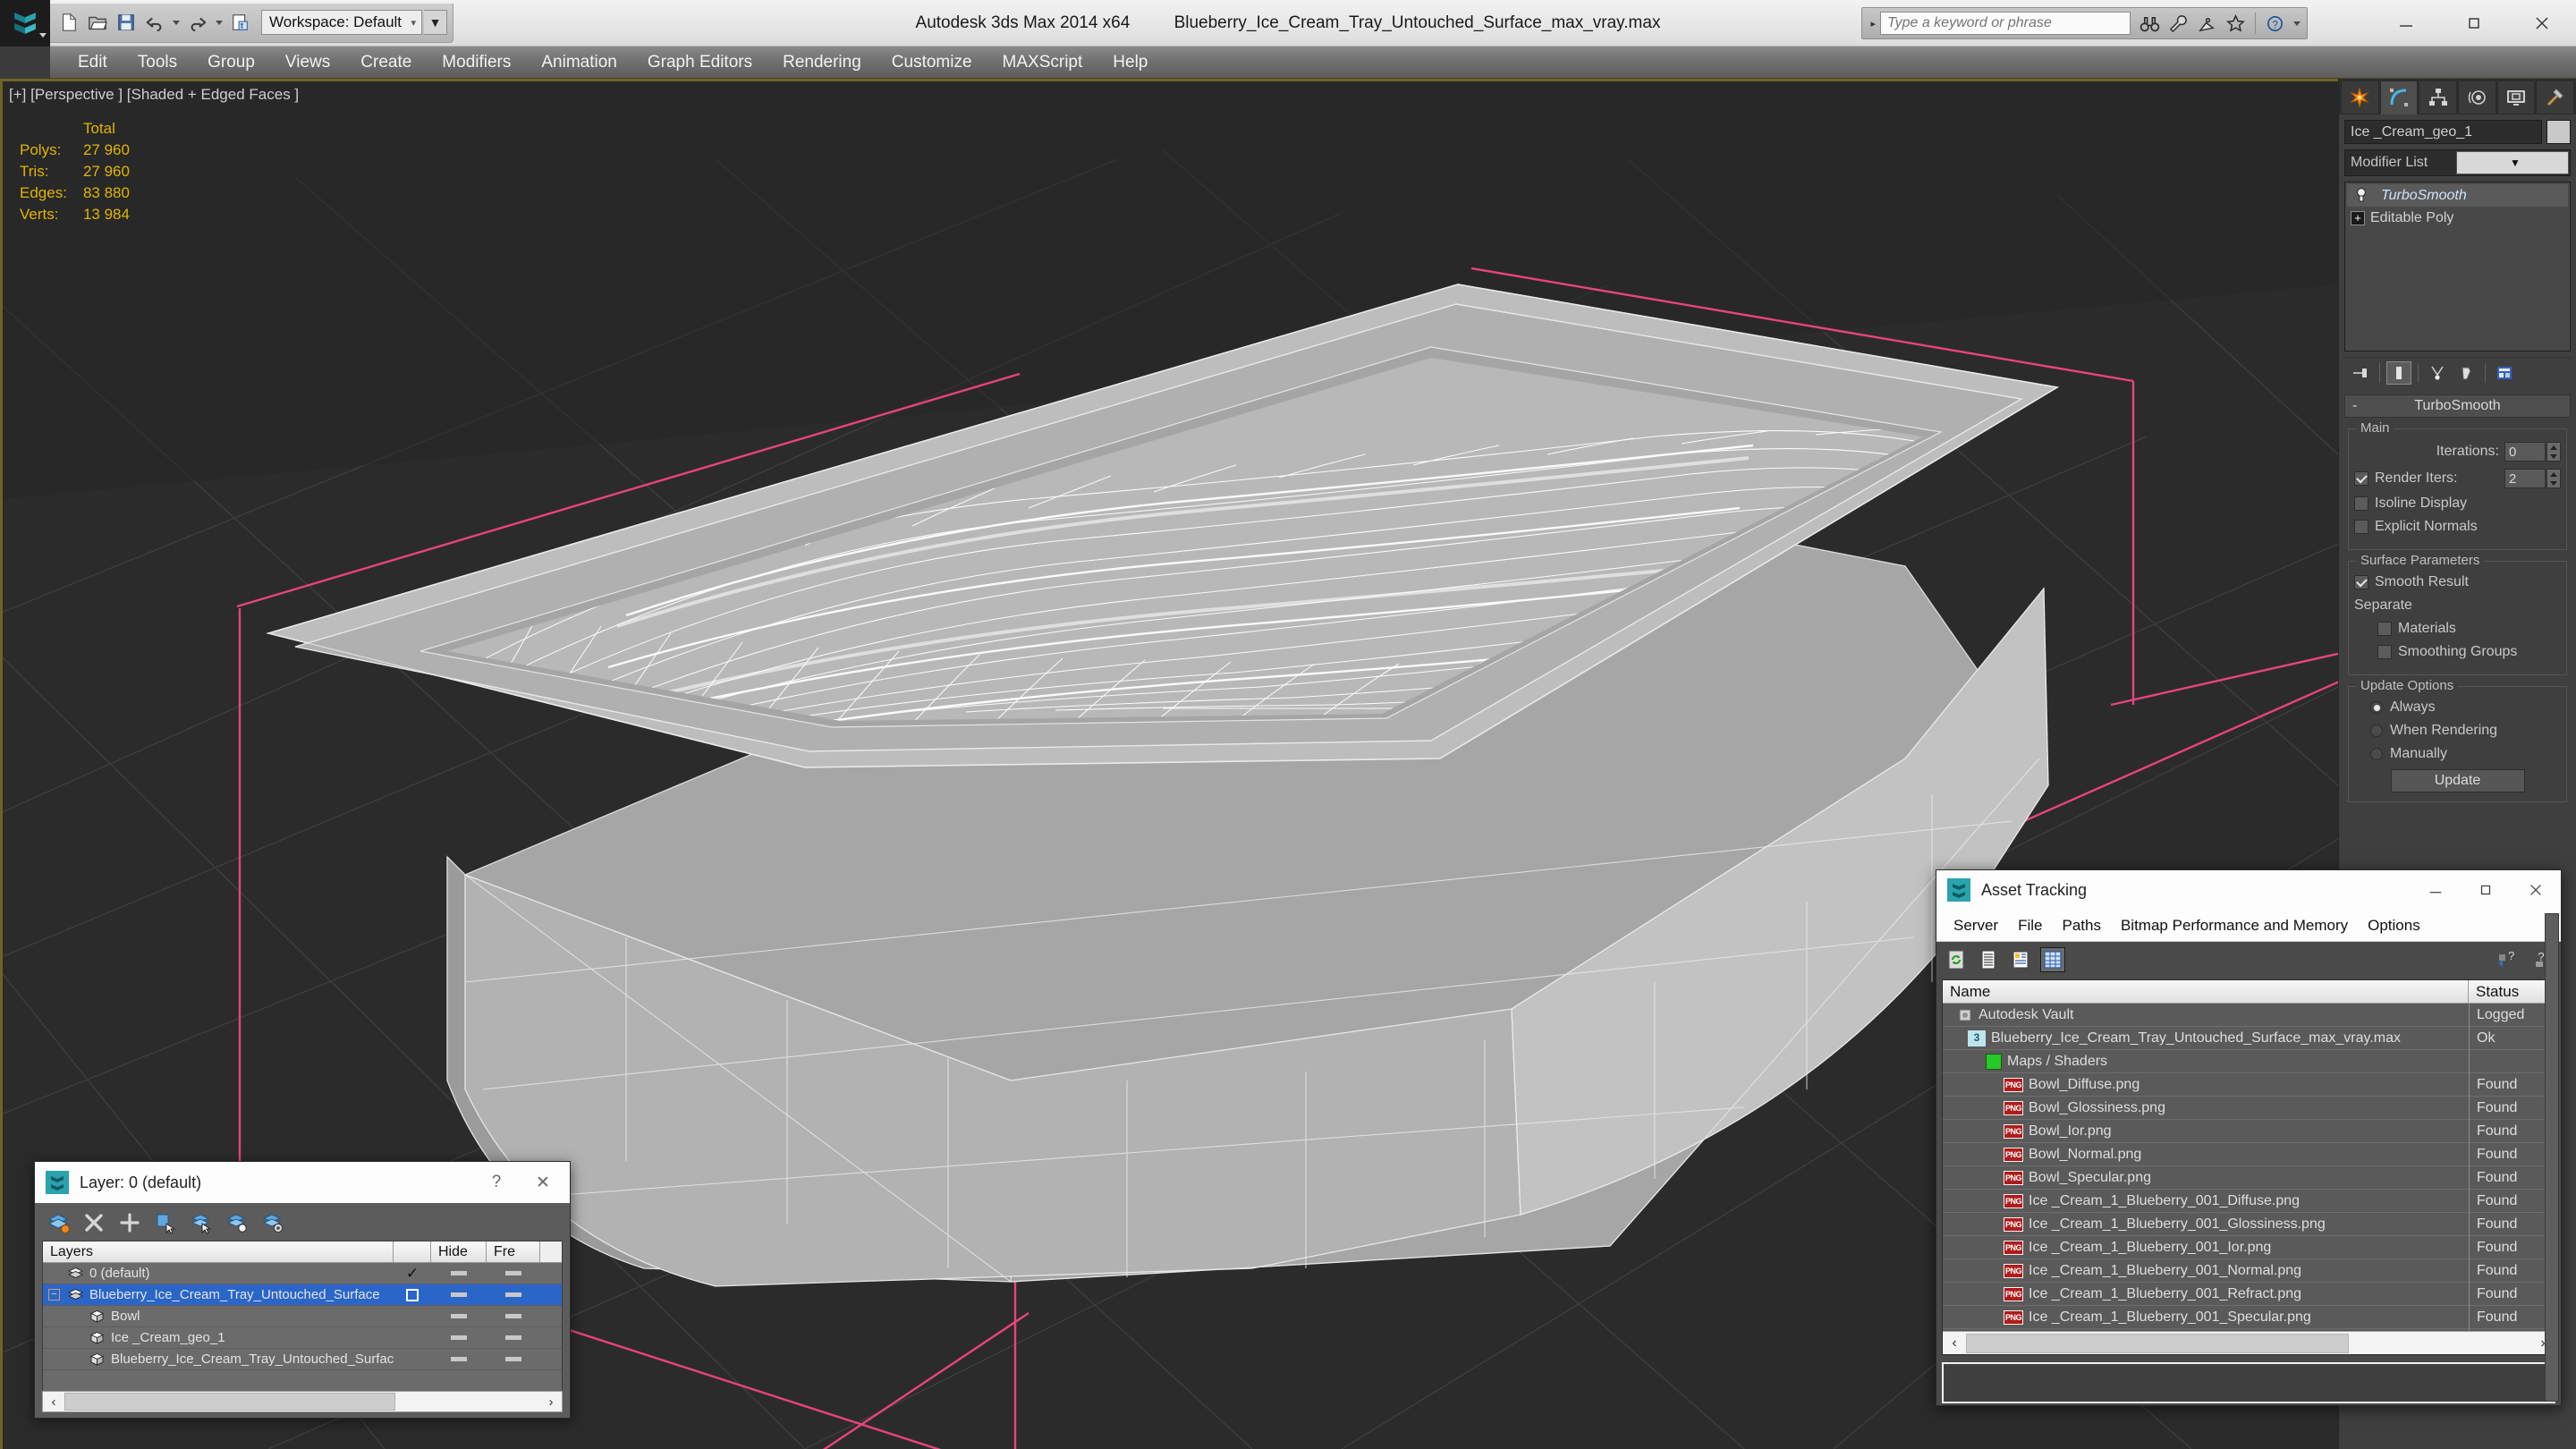 Image resolution: width=2576 pixels, height=1449 pixels. Describe the element at coordinates (2394, 926) in the screenshot. I see `asset-menu-options: Options` at that location.